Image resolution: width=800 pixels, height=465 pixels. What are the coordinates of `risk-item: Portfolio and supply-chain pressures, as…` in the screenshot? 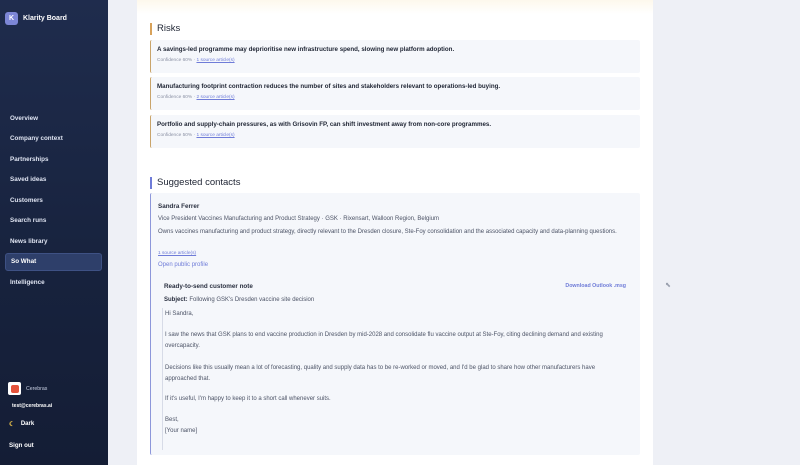 It's located at (395, 131).